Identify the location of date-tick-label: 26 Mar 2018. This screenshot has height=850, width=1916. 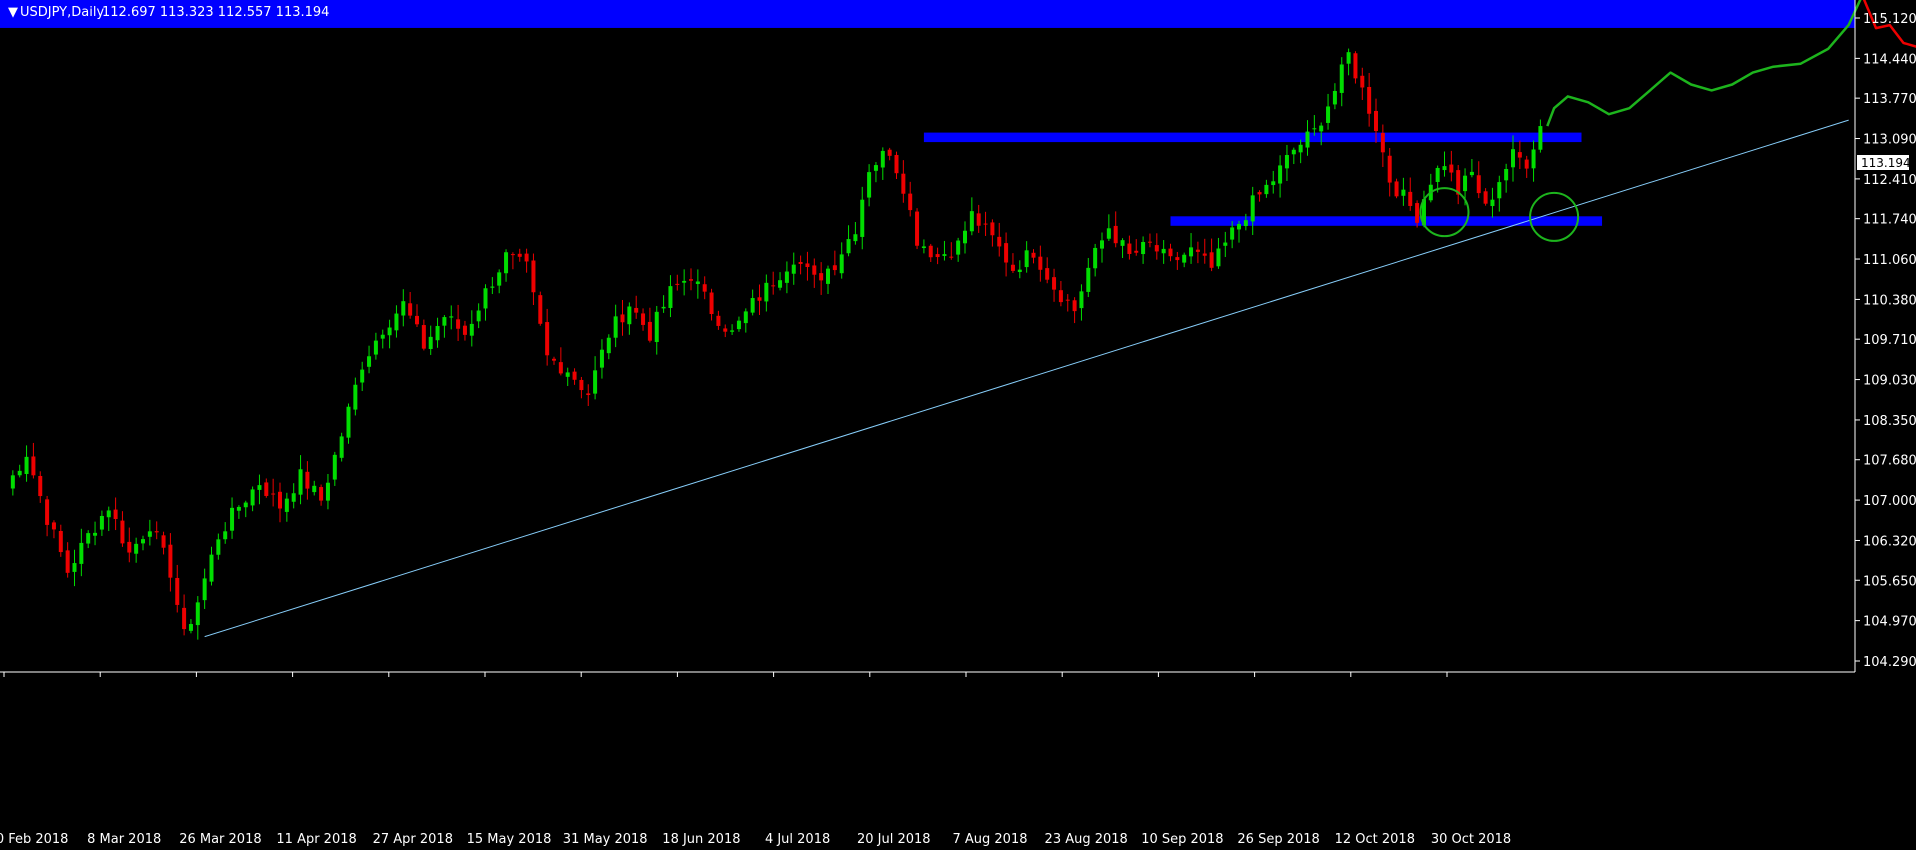
(220, 839).